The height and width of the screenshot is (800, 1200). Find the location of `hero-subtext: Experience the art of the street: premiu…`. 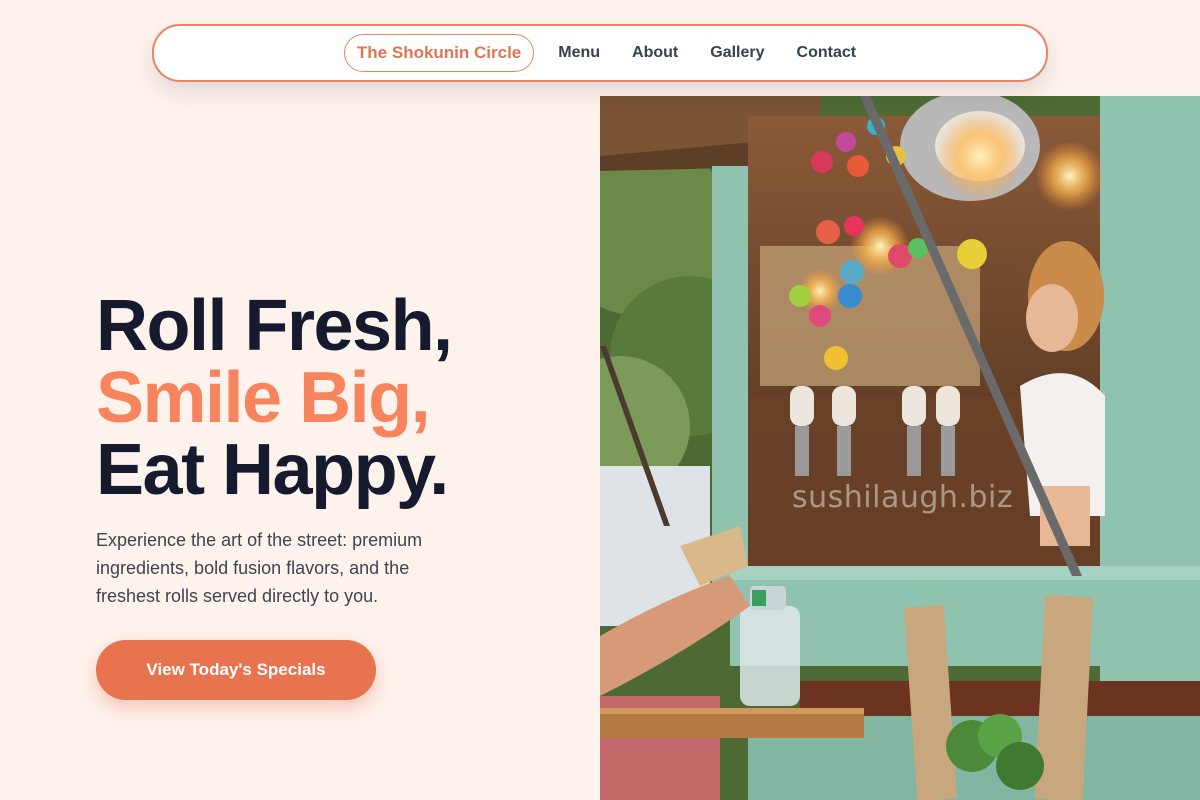

hero-subtext: Experience the art of the street: premiu… is located at coordinates (259, 568).